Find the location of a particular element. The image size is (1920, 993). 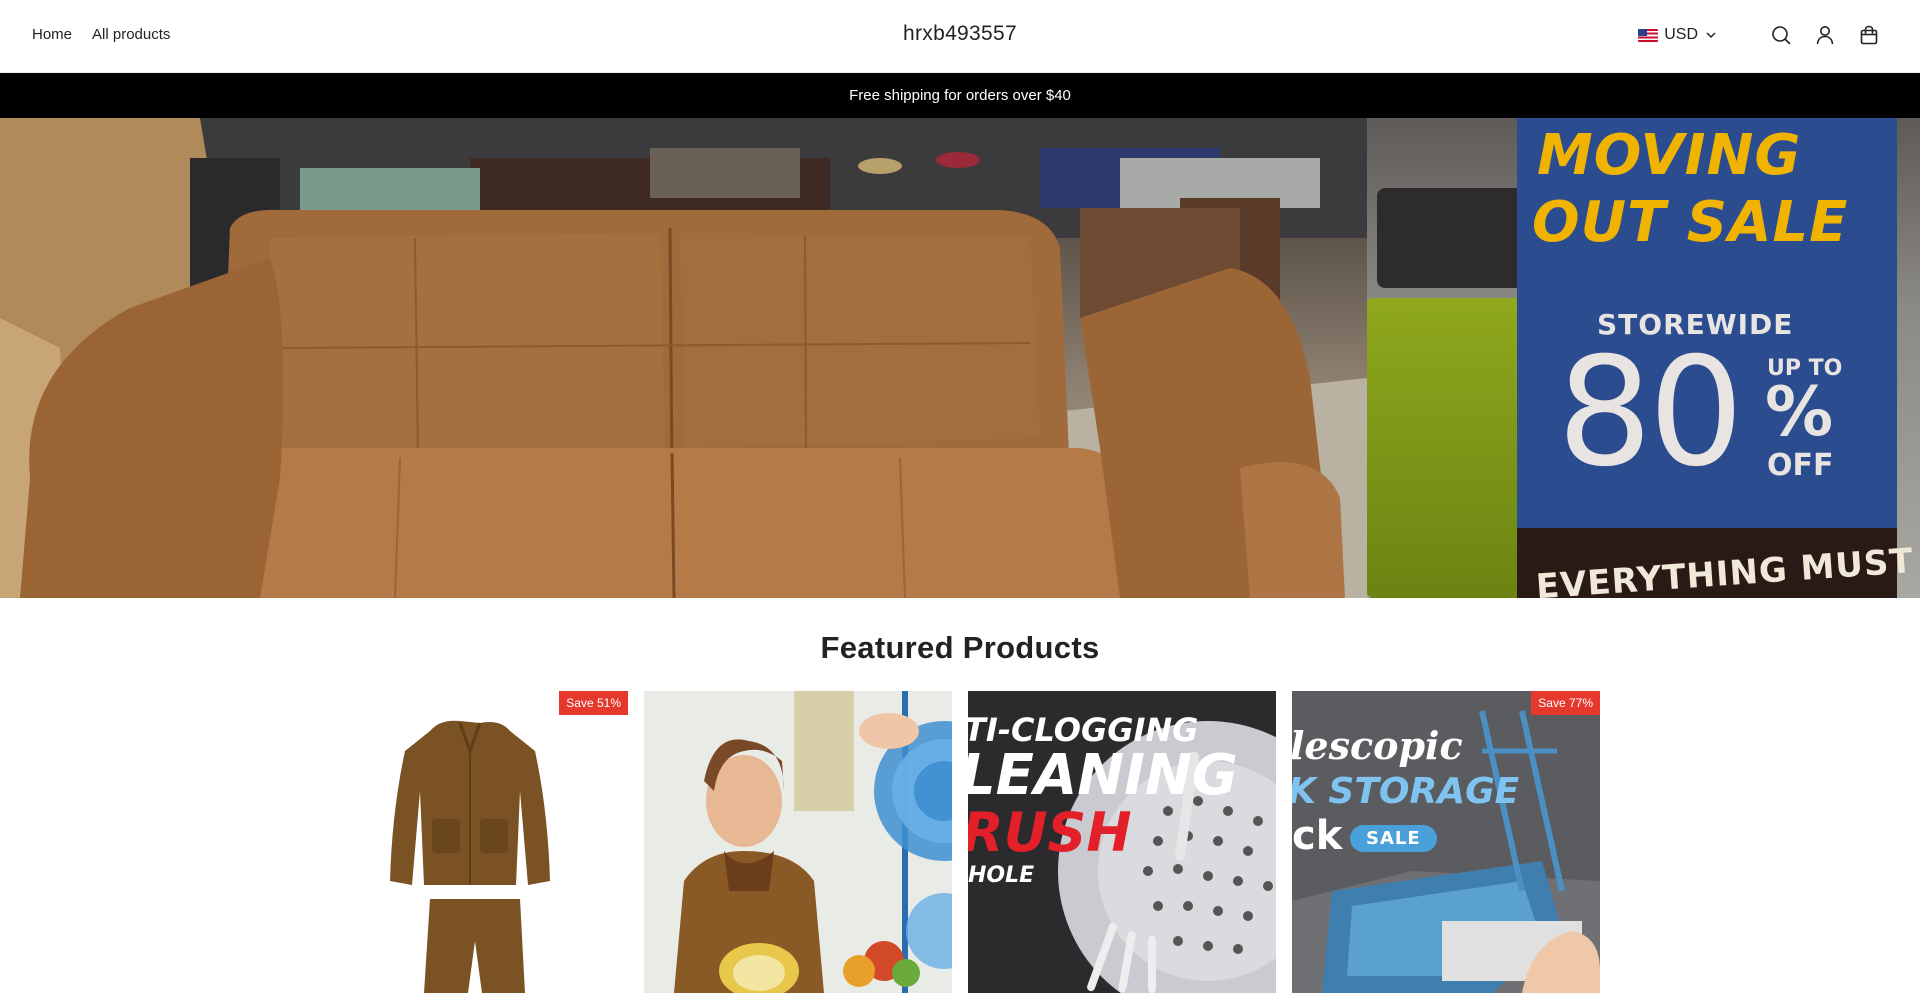

nav-all-products-link: All products is located at coordinates (131, 34).